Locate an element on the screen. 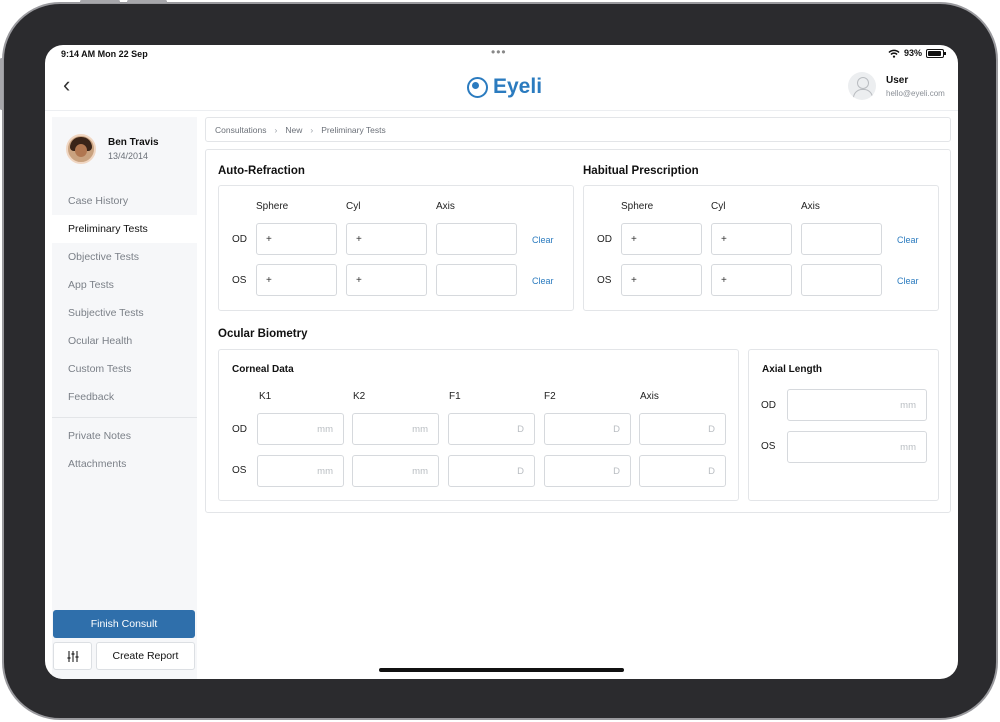 The width and height of the screenshot is (1000, 722). bottom-actions: Create Report is located at coordinates (124, 656).